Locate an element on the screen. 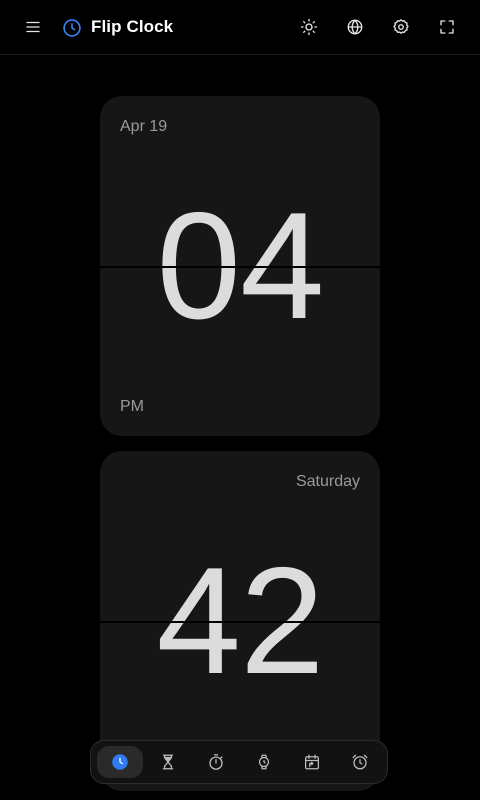  nav-watch is located at coordinates (264, 762).